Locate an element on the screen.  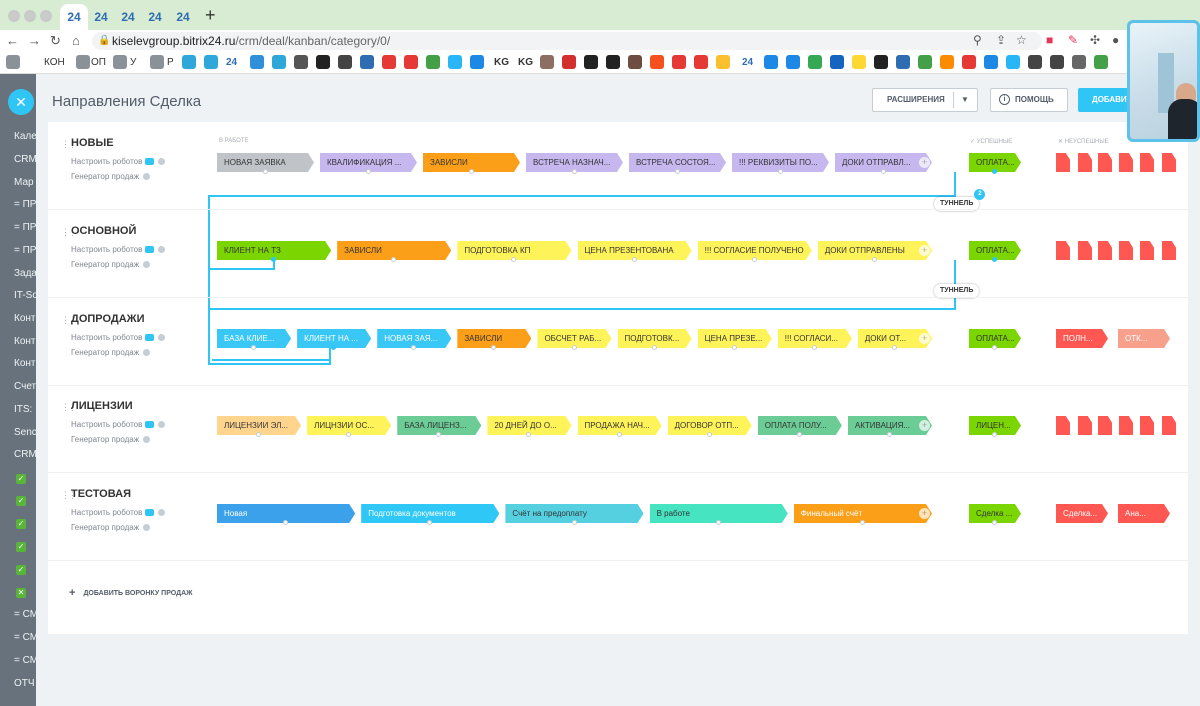
reload-icon: ↻ is located at coordinates (55, 41).